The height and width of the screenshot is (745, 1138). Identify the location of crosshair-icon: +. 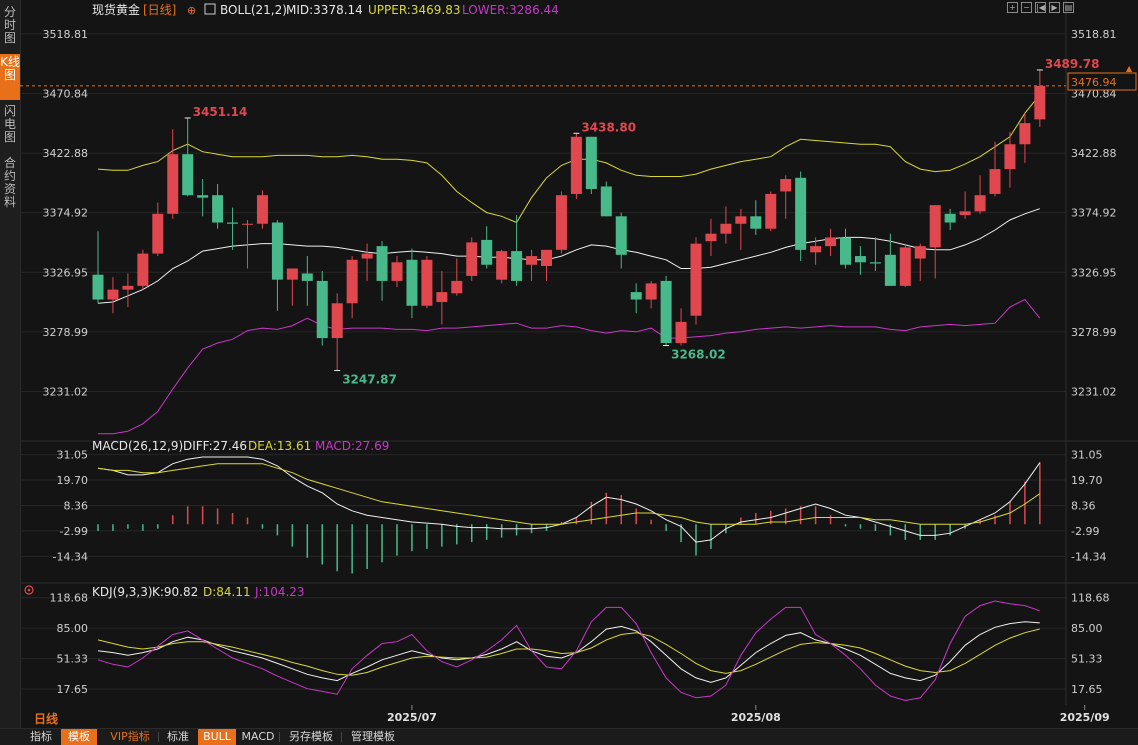
(1012, 7).